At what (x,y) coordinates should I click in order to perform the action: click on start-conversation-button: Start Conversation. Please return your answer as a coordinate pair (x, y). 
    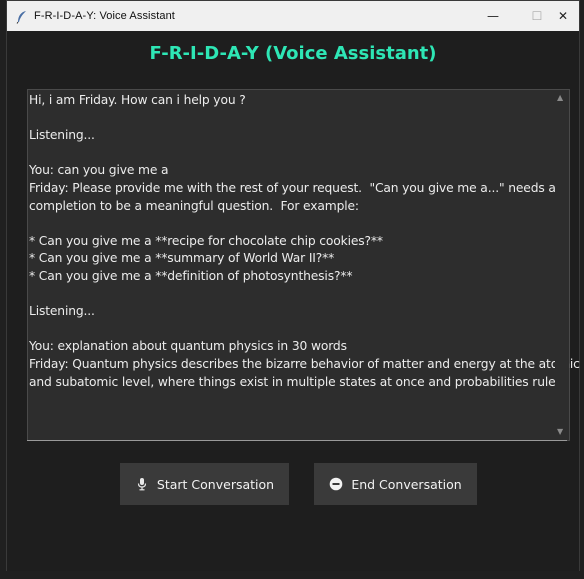
    Looking at the image, I should click on (204, 484).